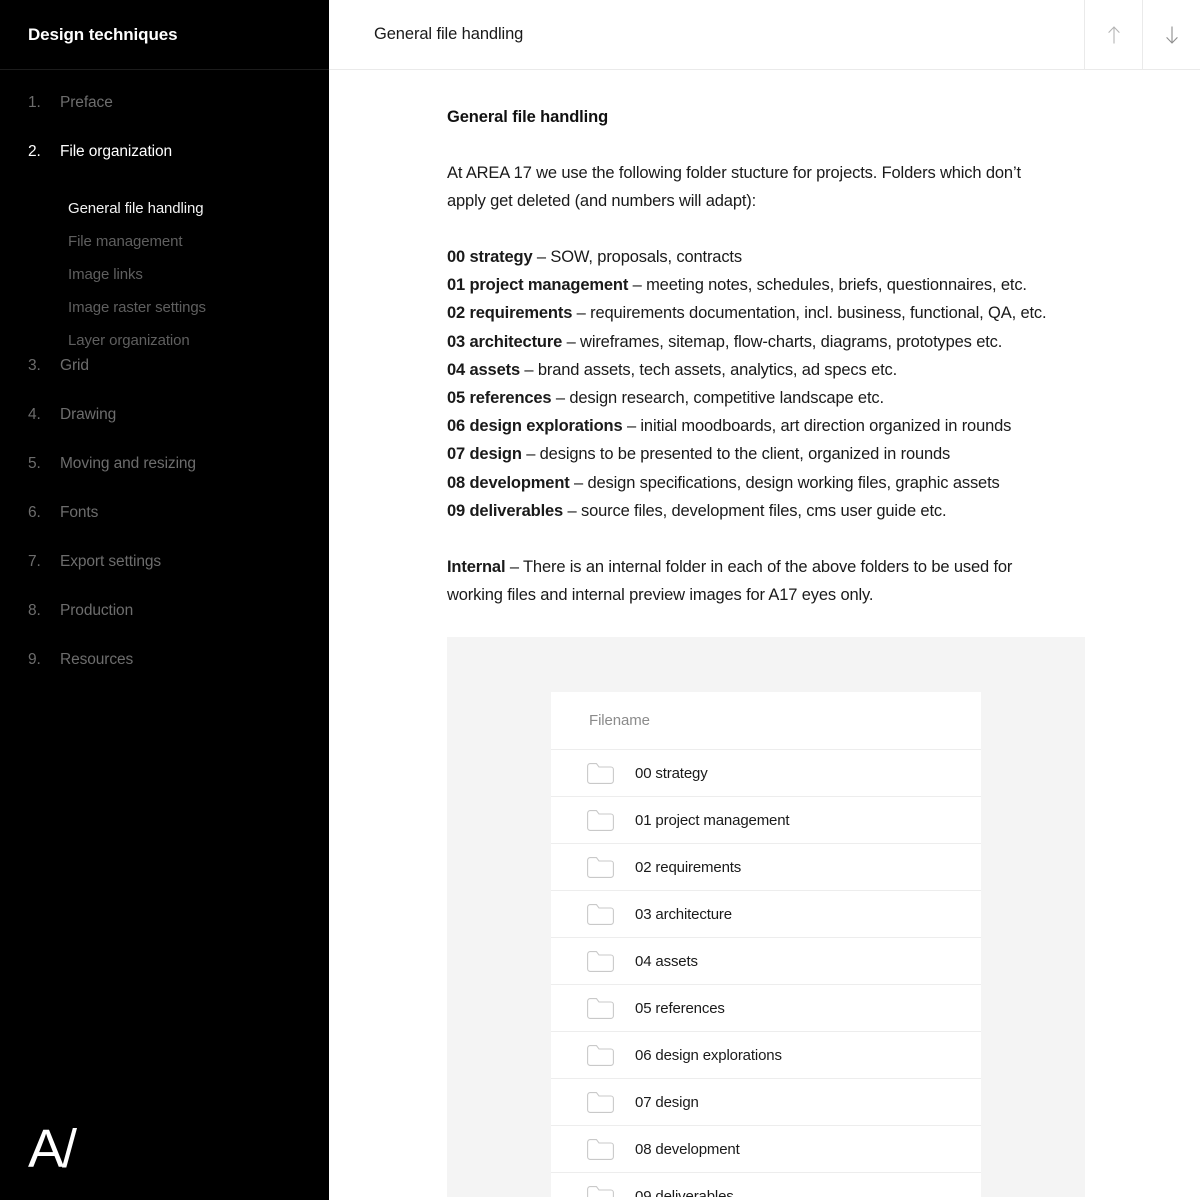 The width and height of the screenshot is (1200, 1200). I want to click on internal-folder-term: Internal, so click(476, 567).